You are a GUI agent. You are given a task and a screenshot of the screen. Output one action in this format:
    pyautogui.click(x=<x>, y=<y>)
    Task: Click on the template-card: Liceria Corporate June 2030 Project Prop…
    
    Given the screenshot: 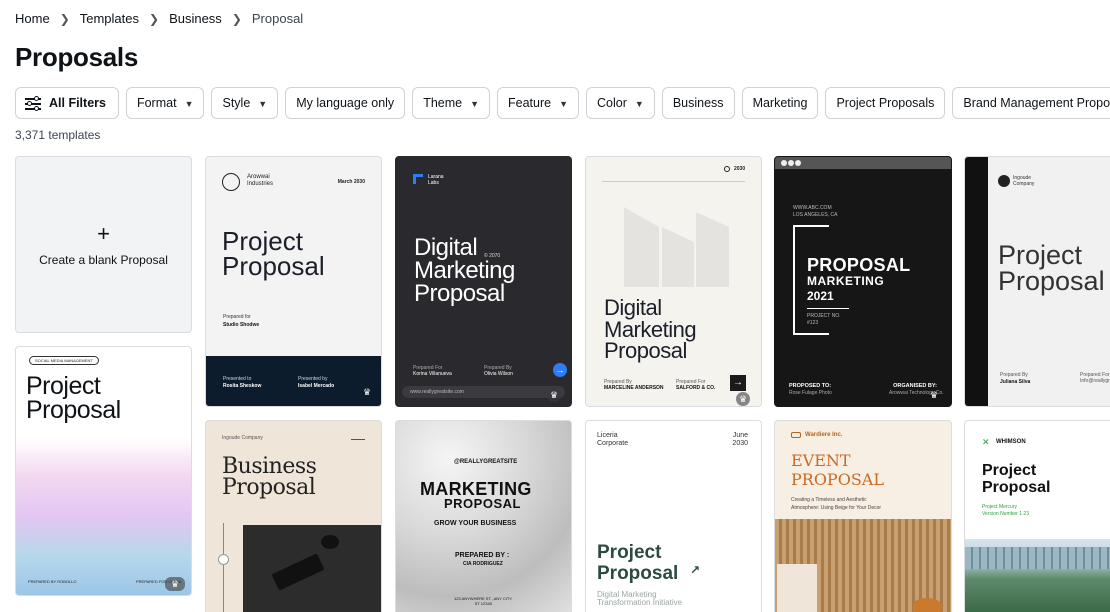 What is the action you would take?
    pyautogui.click(x=673, y=516)
    